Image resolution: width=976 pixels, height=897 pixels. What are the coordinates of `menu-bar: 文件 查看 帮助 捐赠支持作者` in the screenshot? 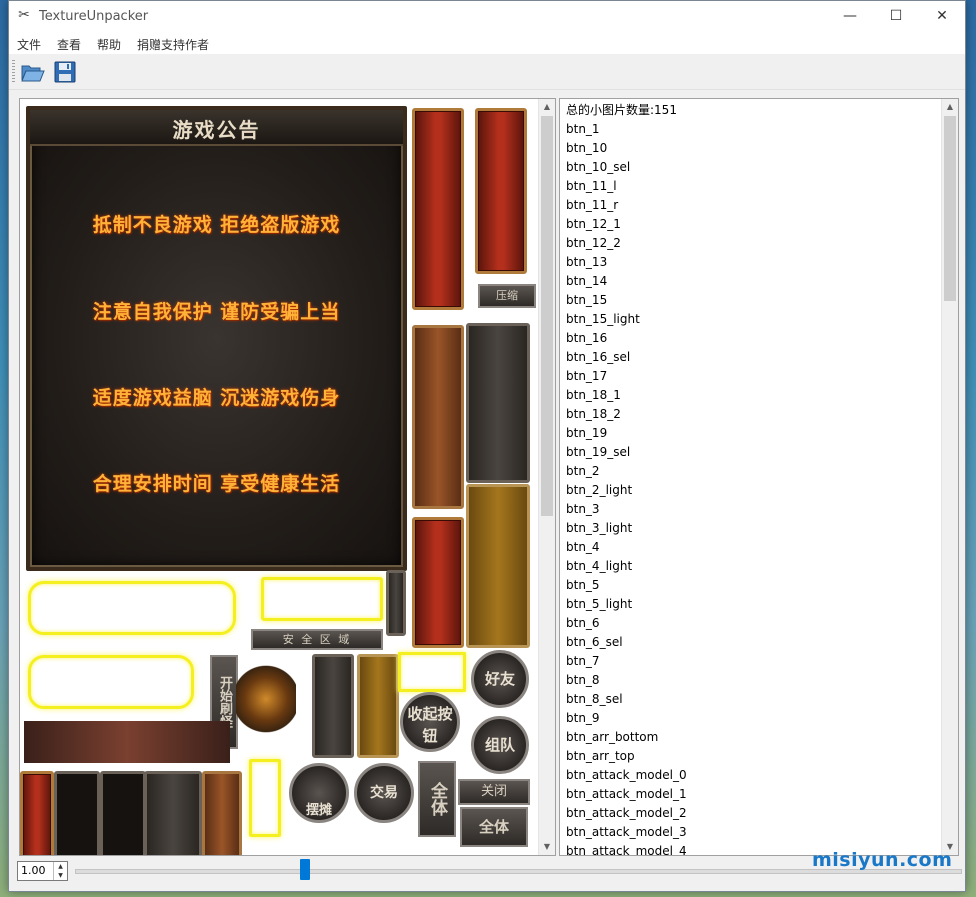 It's located at (487, 42).